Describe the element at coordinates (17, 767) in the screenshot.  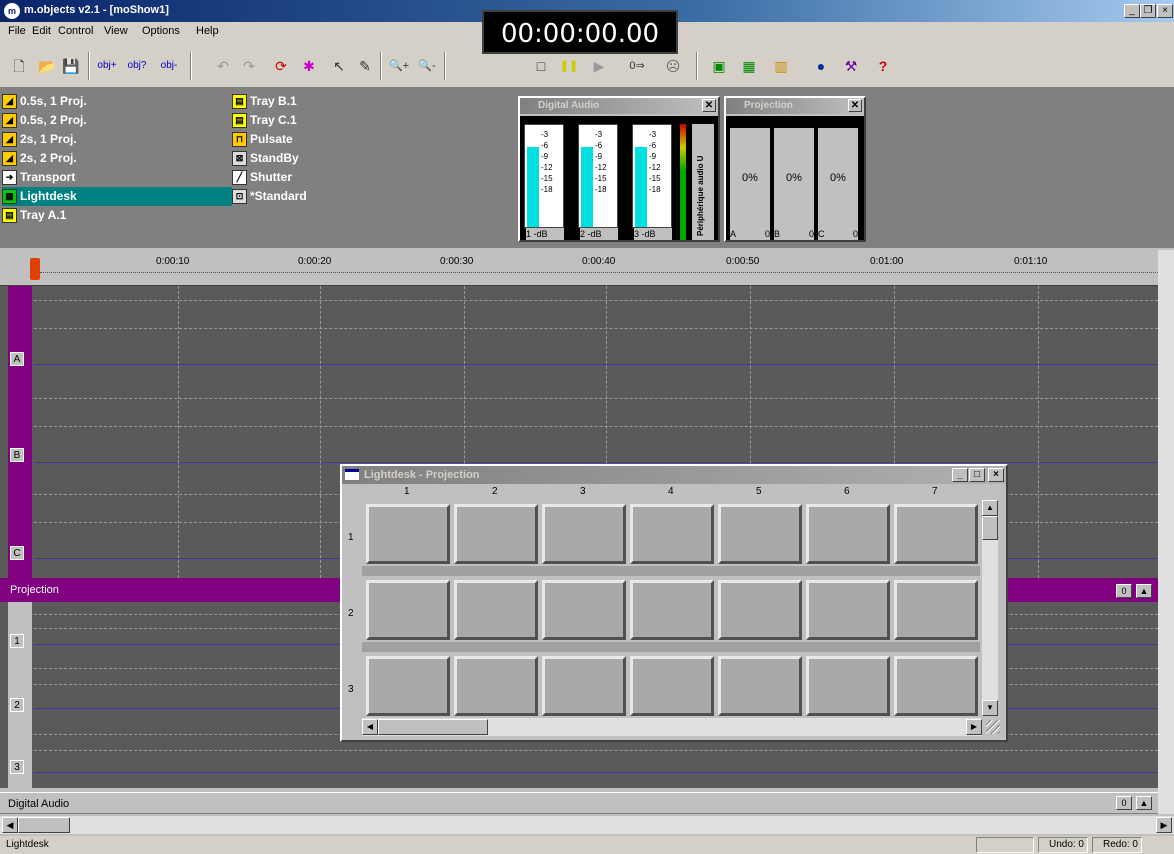
I see `projection-row-3: 3` at that location.